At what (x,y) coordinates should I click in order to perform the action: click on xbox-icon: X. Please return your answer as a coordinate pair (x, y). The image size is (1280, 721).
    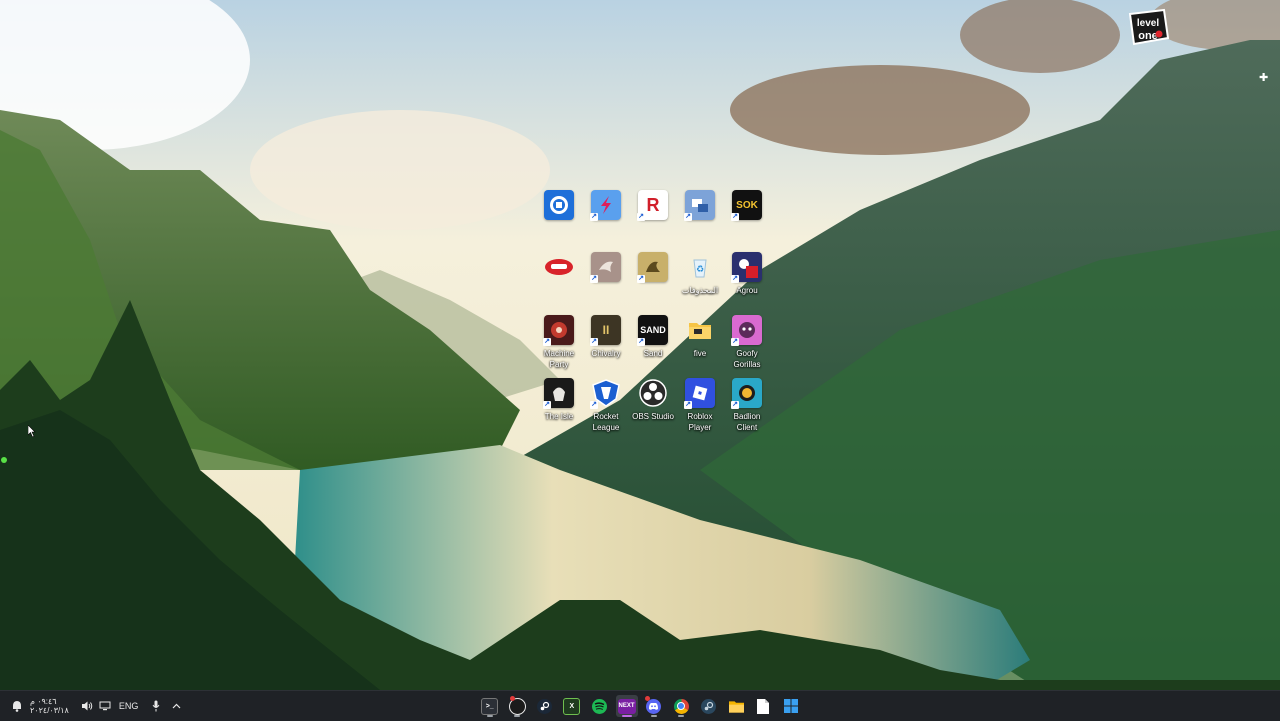
    Looking at the image, I should click on (572, 706).